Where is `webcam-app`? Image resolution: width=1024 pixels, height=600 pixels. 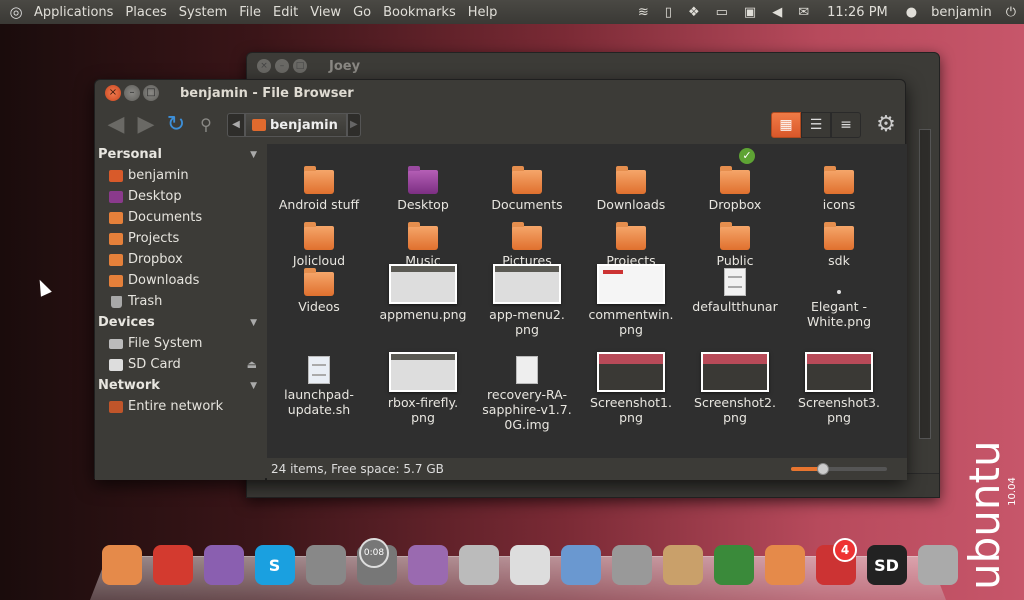
webcam-app is located at coordinates (478, 565).